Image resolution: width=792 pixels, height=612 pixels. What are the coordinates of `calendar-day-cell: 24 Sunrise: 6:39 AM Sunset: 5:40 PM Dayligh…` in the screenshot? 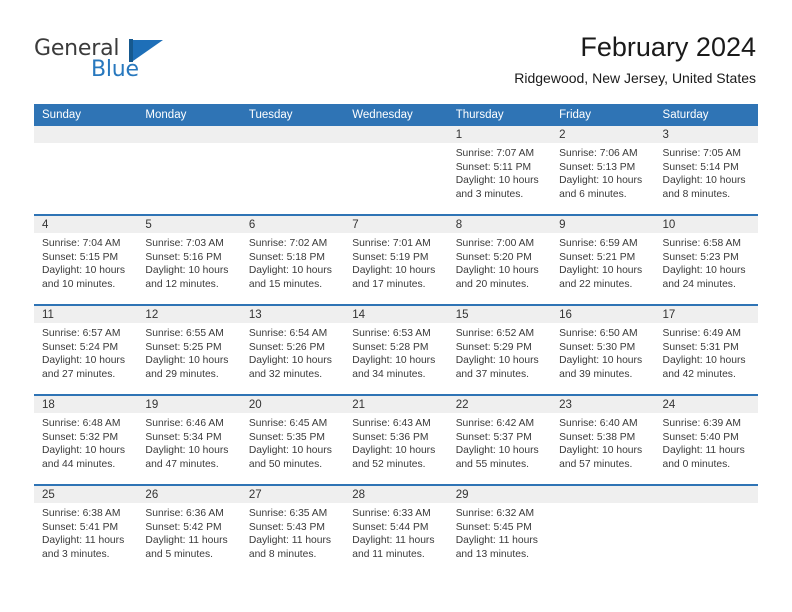 It's located at (706, 439).